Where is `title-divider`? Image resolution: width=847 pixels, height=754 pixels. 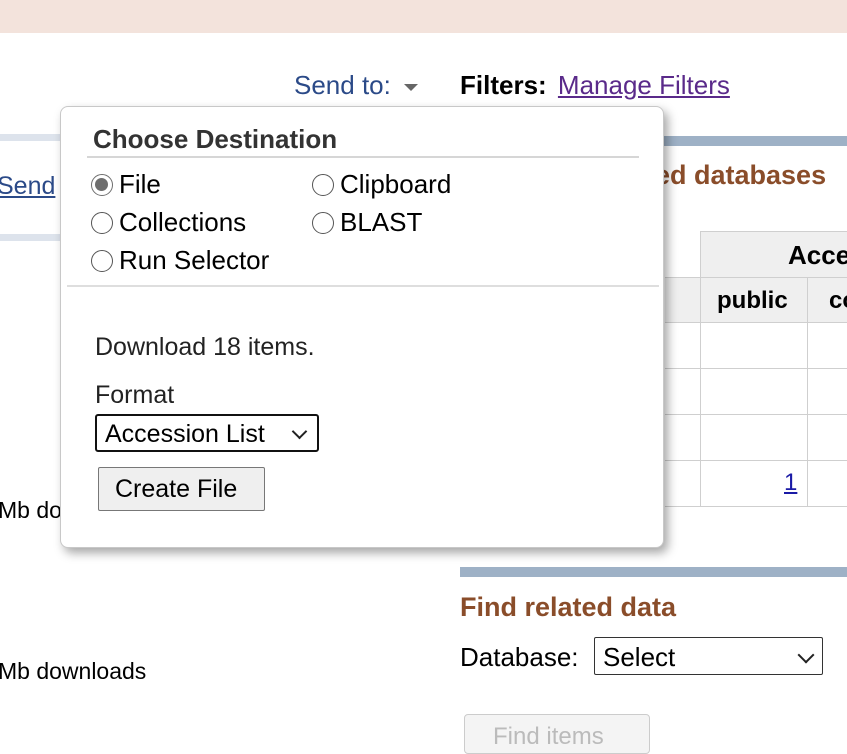
title-divider is located at coordinates (363, 157).